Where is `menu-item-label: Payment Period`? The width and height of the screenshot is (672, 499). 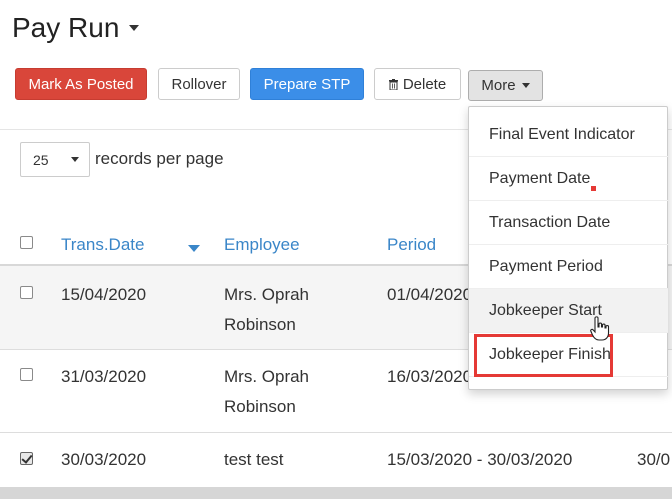
menu-item-label: Payment Period is located at coordinates (546, 266).